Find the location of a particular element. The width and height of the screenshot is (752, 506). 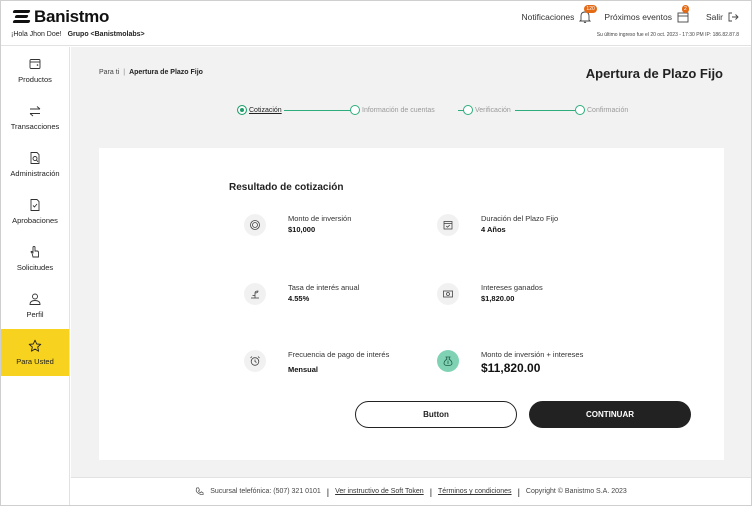

info-value: 4.55% is located at coordinates (299, 298).